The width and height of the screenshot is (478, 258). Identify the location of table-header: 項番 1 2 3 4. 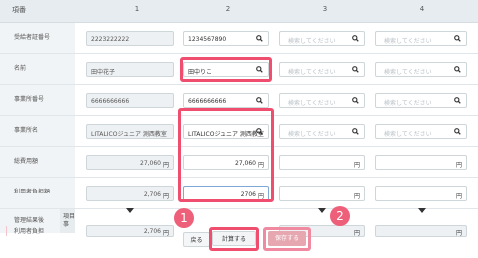
(239, 11).